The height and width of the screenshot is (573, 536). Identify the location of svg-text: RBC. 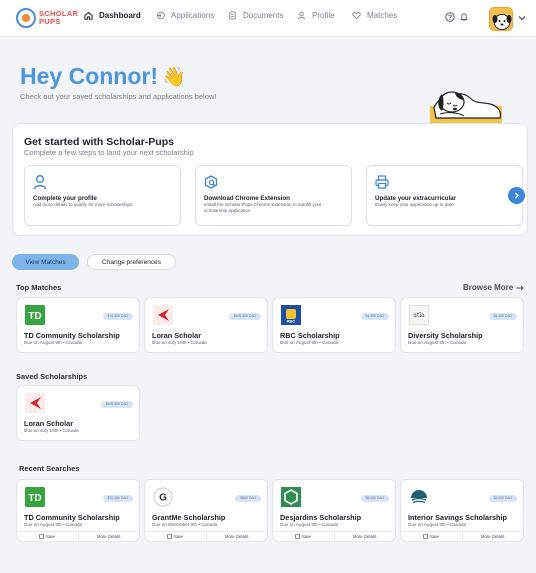
(291, 321).